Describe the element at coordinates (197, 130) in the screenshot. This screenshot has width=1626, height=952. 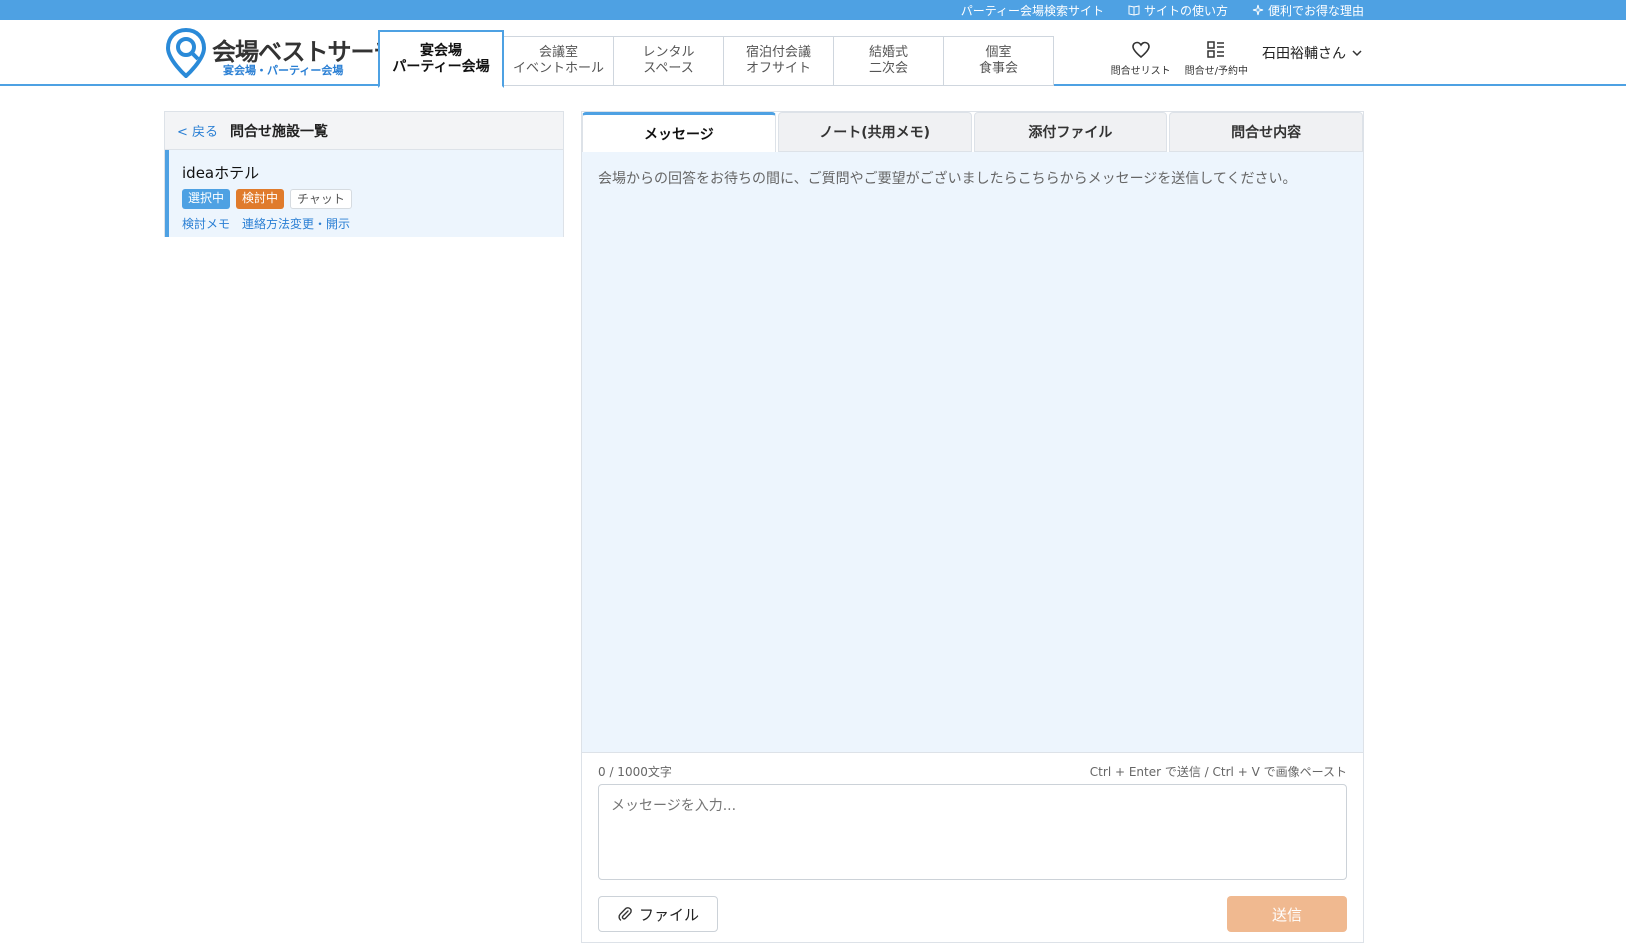
I see `back-link: < 戻る` at that location.